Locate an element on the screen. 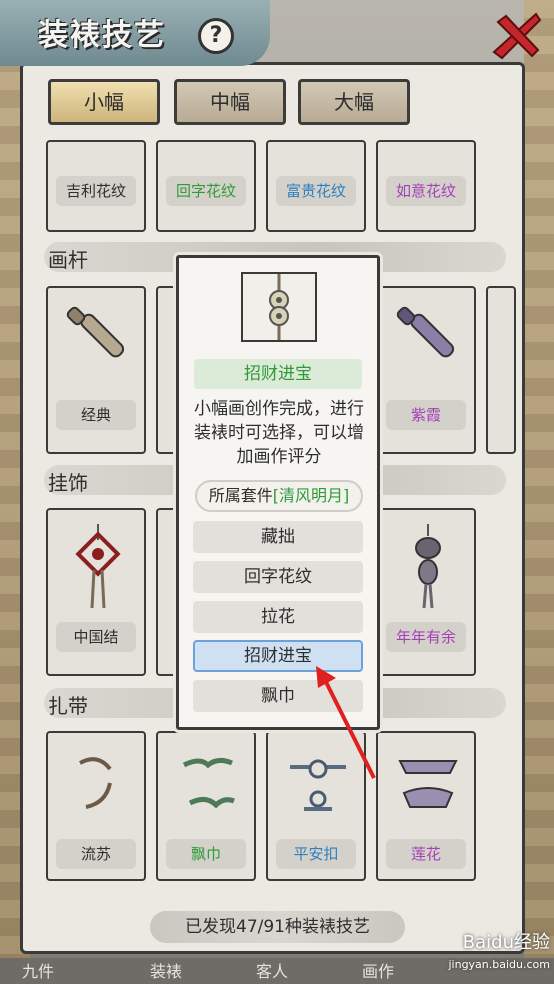 Image resolution: width=554 pixels, height=984 pixels. pendant-card: 年年有余 is located at coordinates (426, 592).